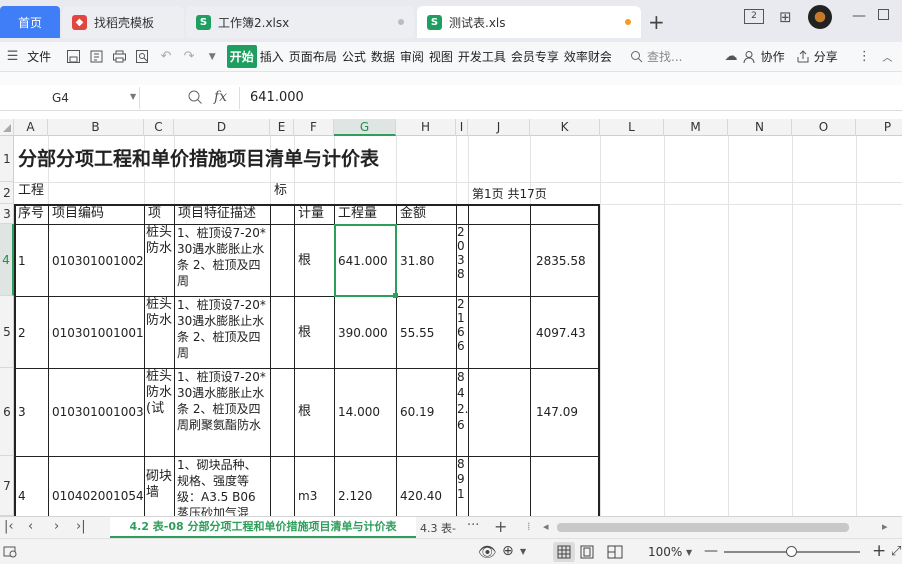 The image size is (902, 564). I want to click on zoom-slider-thumb, so click(791, 551).